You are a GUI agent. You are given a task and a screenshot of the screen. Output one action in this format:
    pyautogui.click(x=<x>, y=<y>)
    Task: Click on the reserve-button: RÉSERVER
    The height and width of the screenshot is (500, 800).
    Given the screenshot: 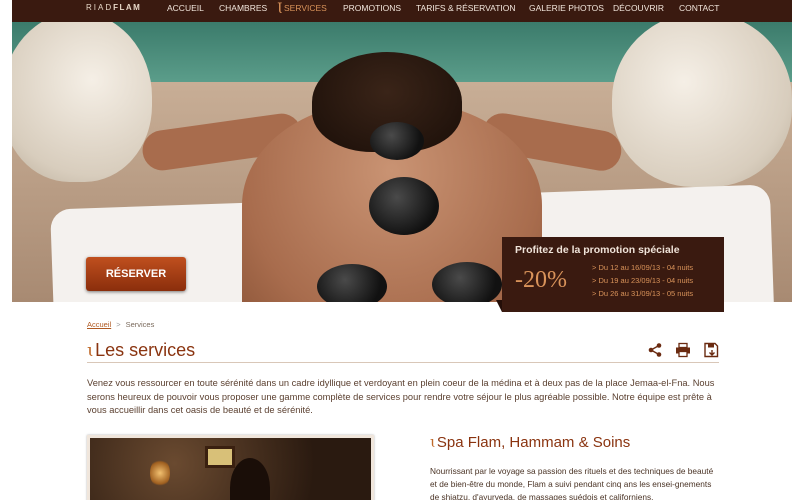 What is the action you would take?
    pyautogui.click(x=136, y=274)
    